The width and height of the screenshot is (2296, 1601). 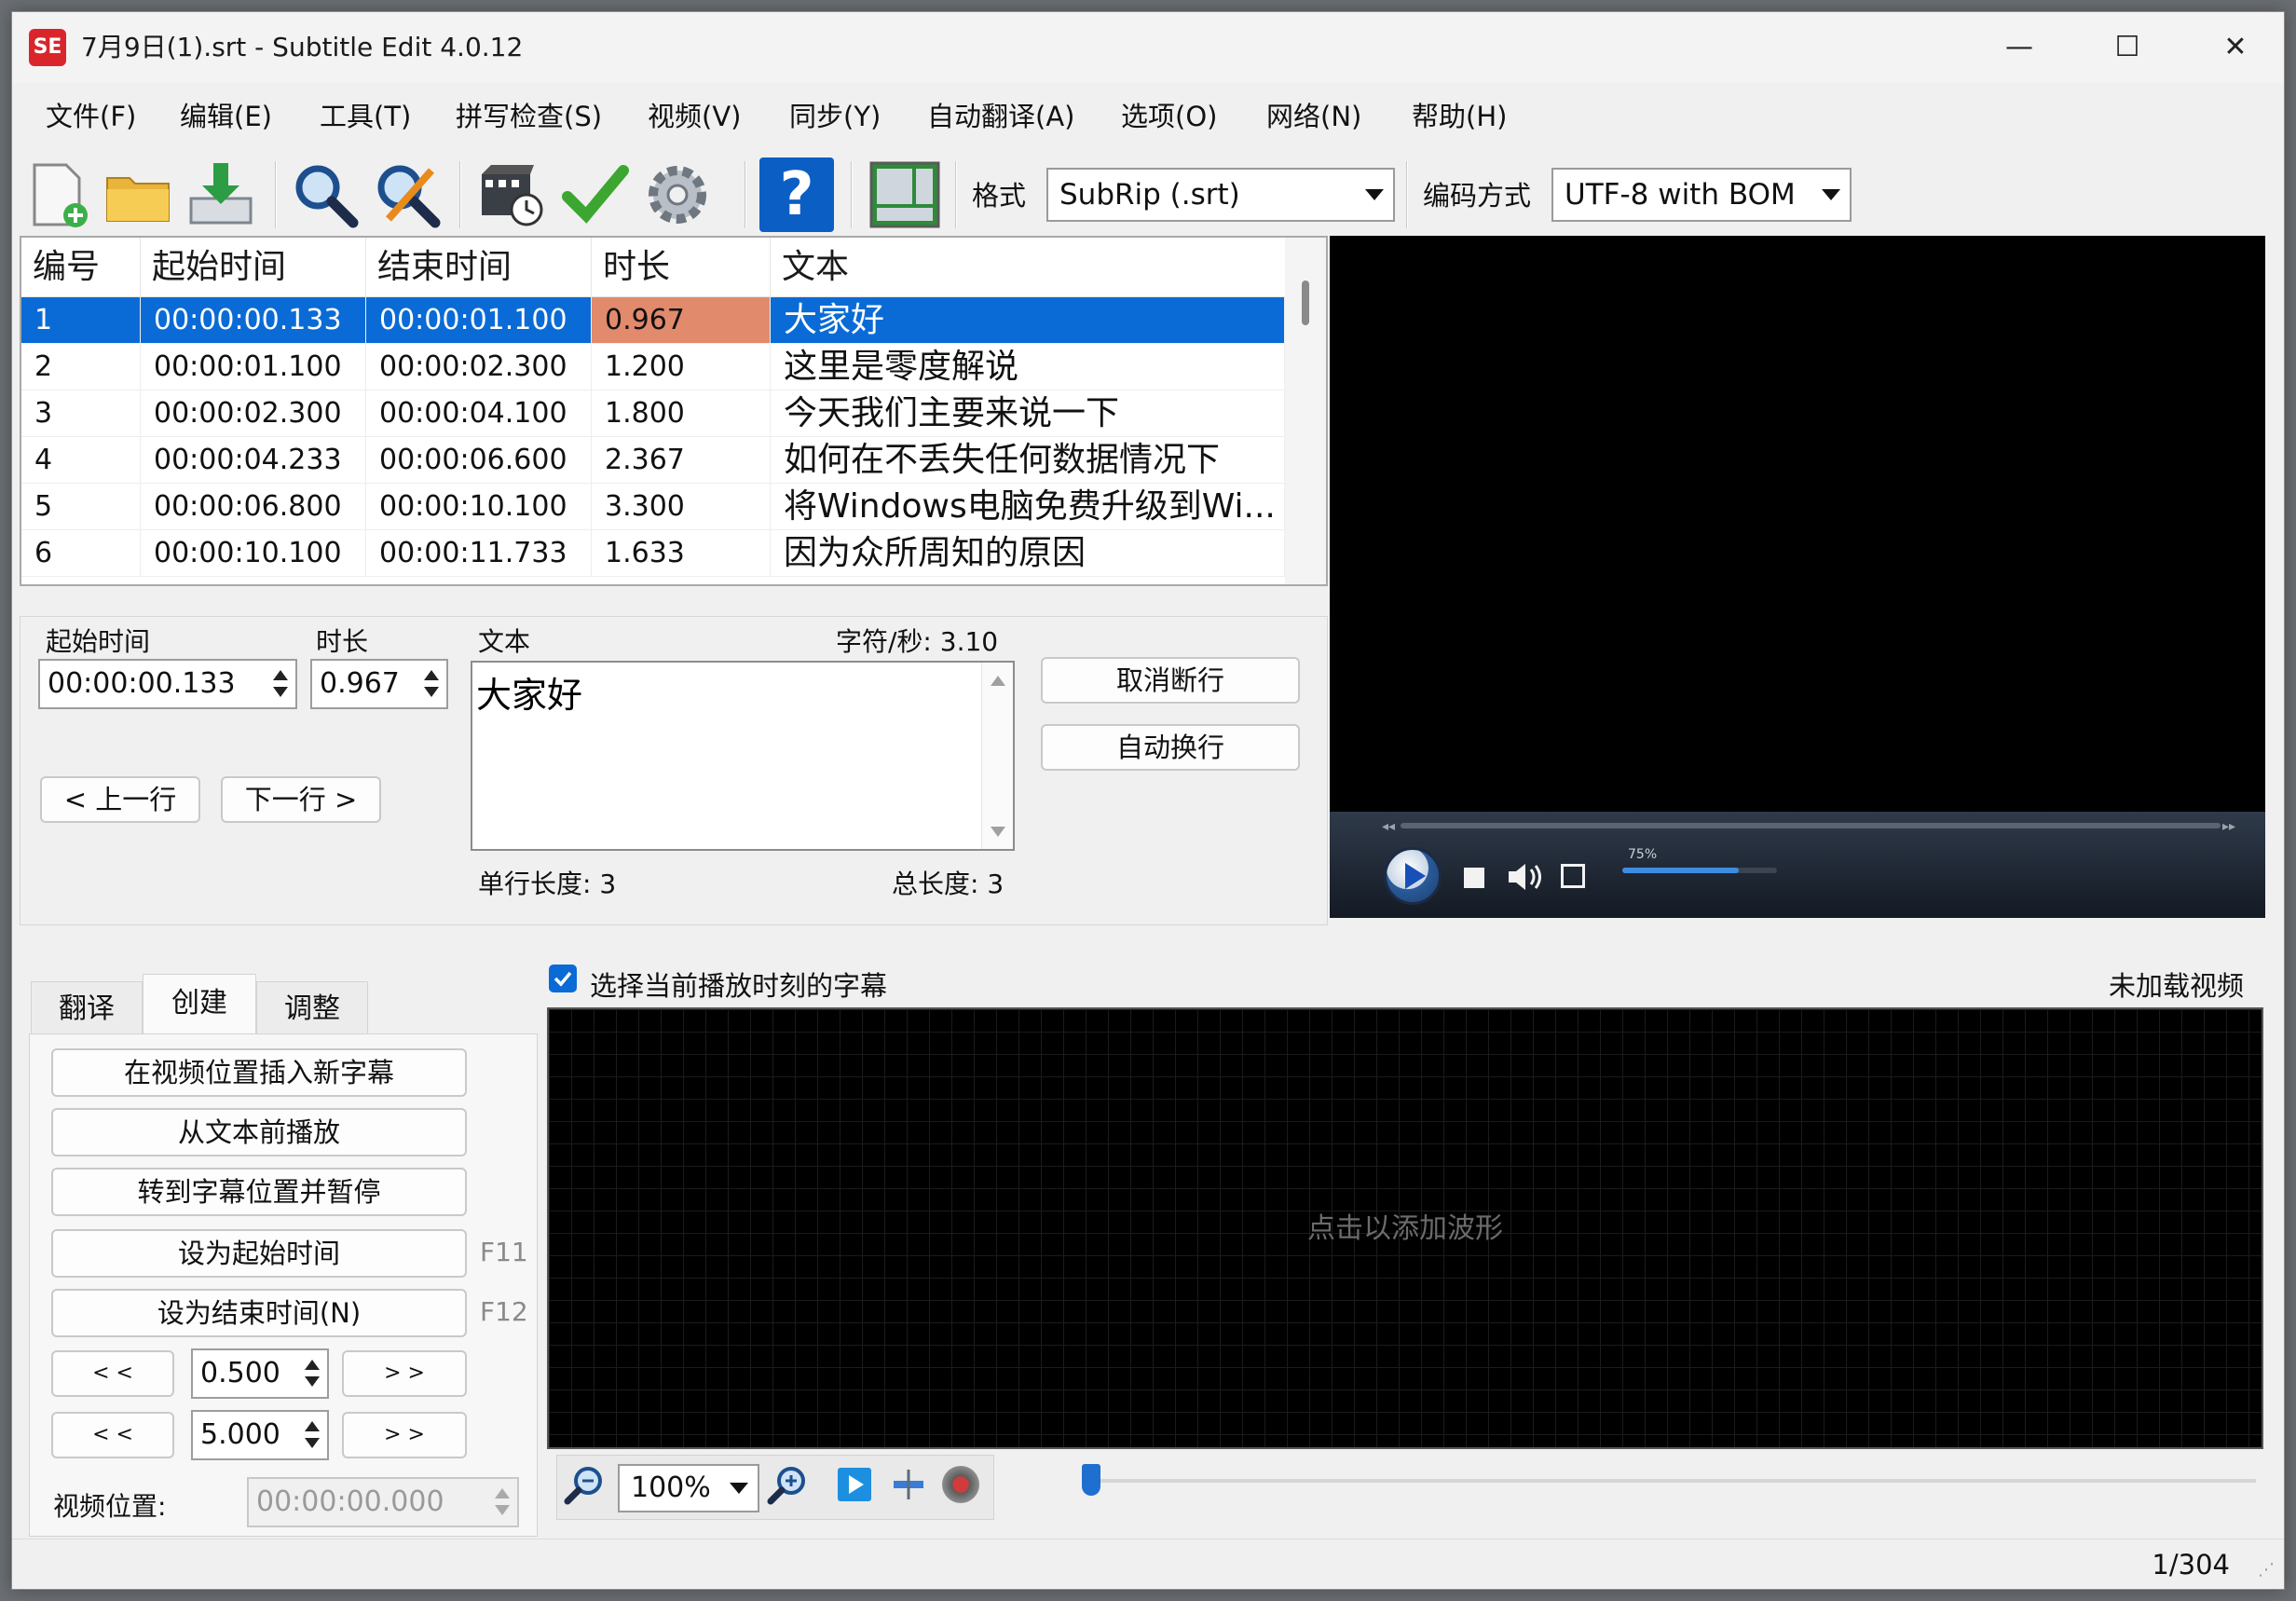 I want to click on step-small-input: 0.500, so click(x=260, y=1373).